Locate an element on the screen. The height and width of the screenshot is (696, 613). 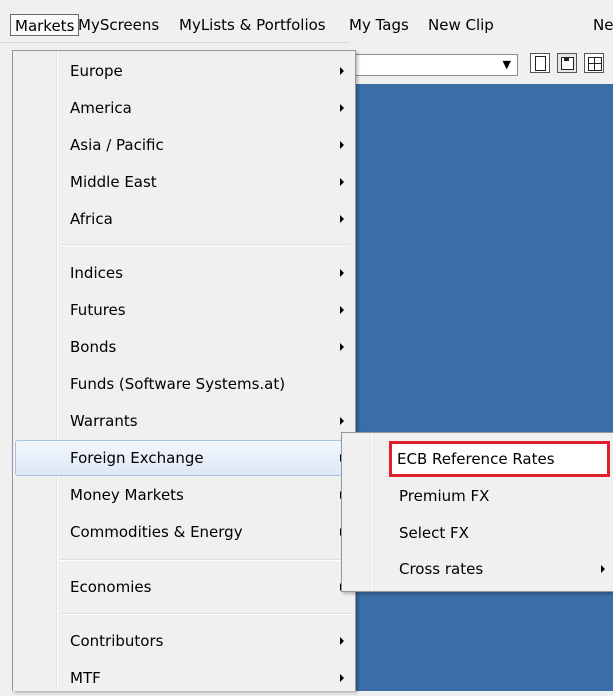
save-icon is located at coordinates (567, 63).